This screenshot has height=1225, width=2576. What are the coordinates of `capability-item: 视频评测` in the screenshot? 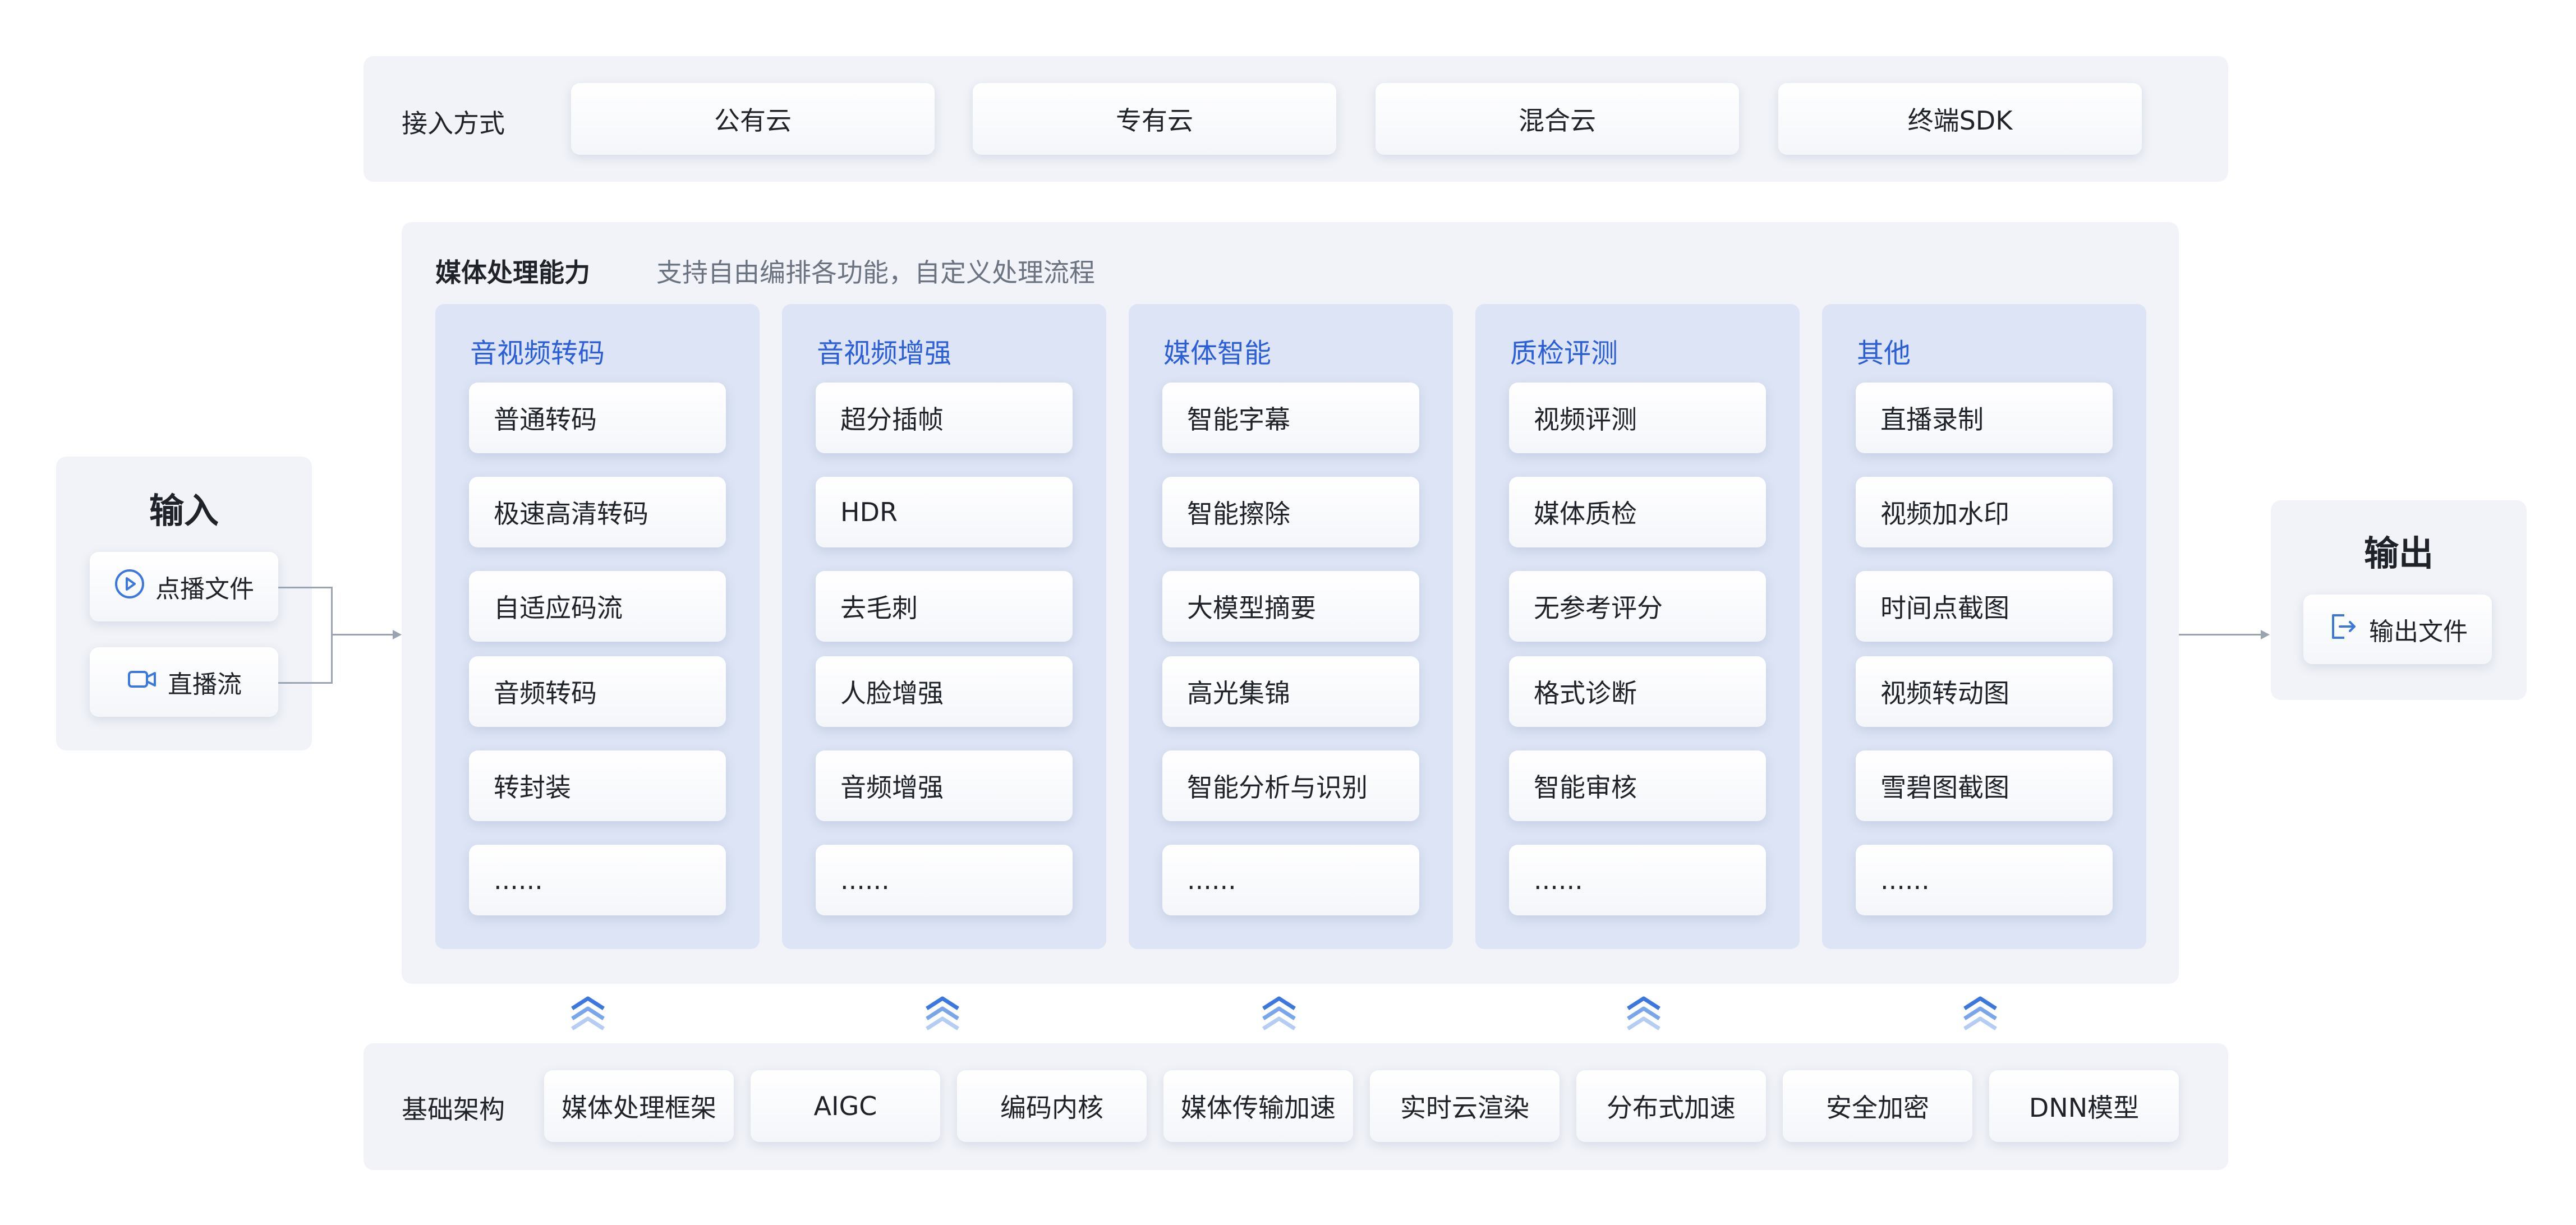 It's located at (1637, 418).